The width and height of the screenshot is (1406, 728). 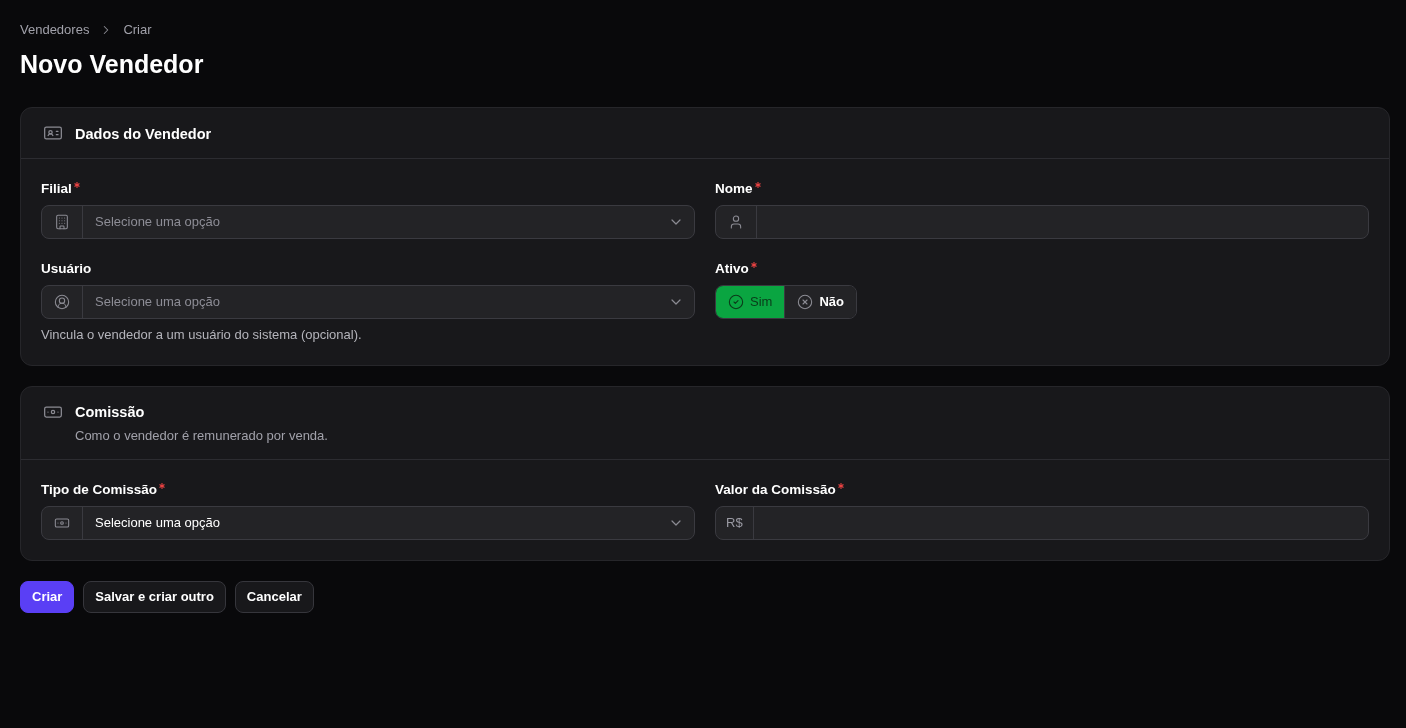 I want to click on field-label: Valor da Comissão, so click(x=775, y=490).